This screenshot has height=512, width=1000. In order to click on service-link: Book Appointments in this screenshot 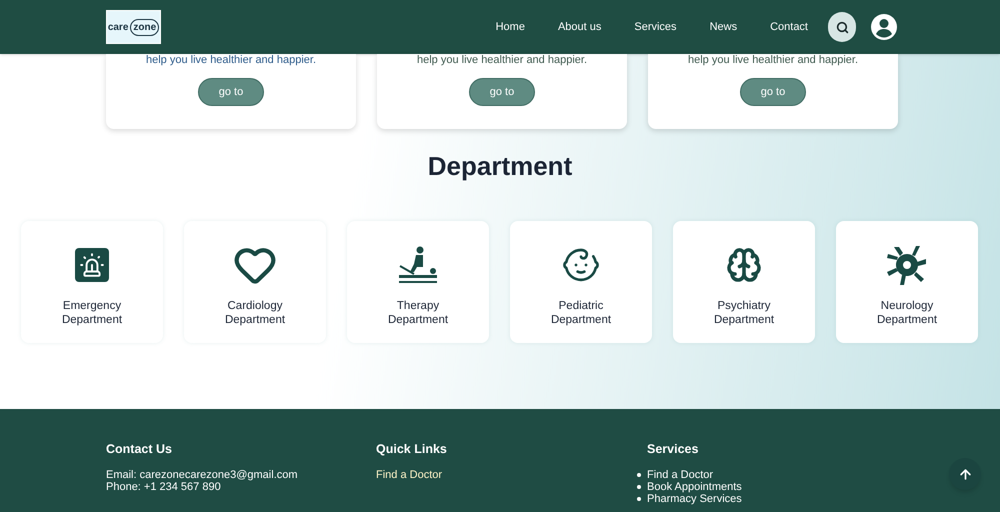, I will do `click(694, 486)`.